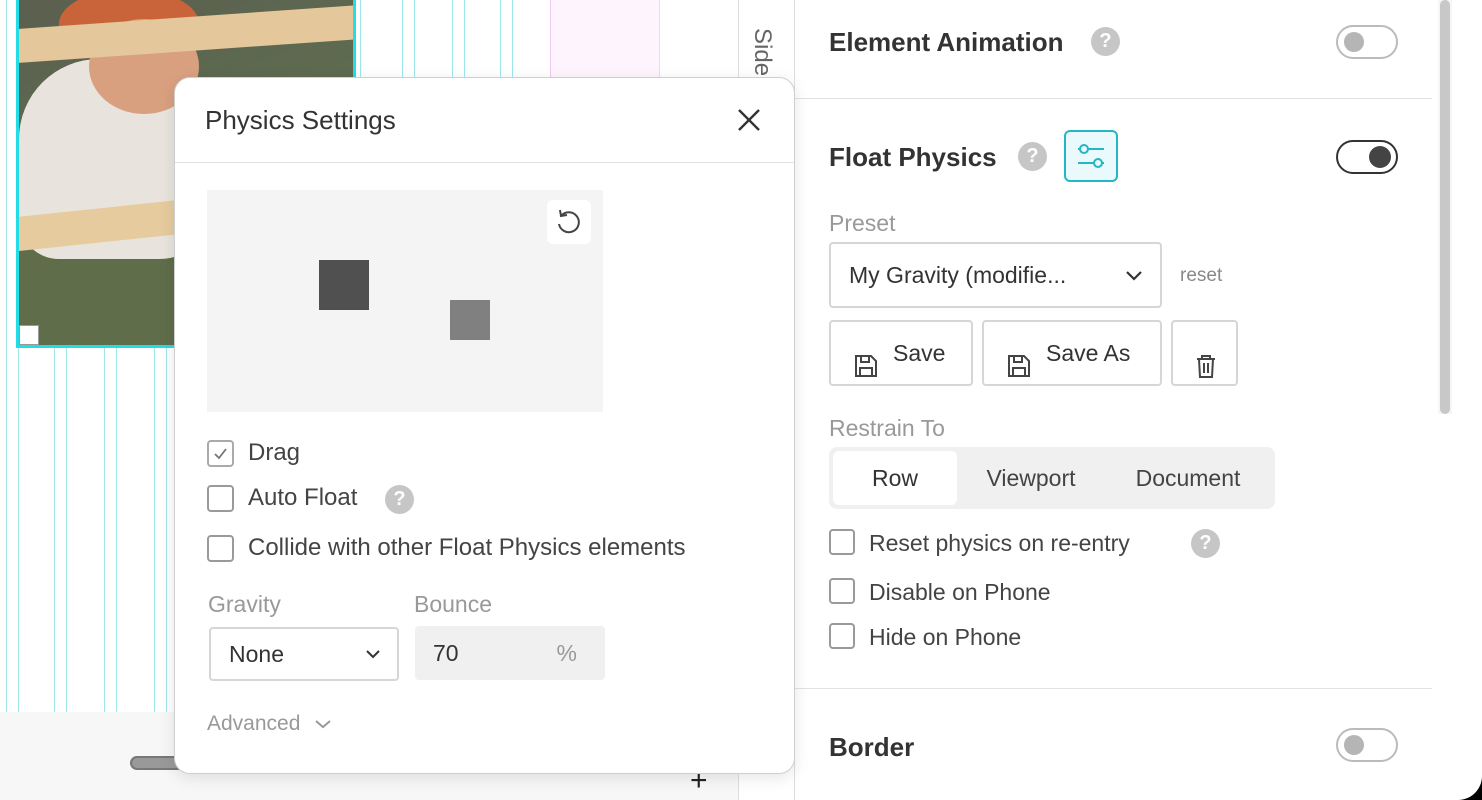 The width and height of the screenshot is (1482, 800). I want to click on save-as-button: Save As, so click(1072, 353).